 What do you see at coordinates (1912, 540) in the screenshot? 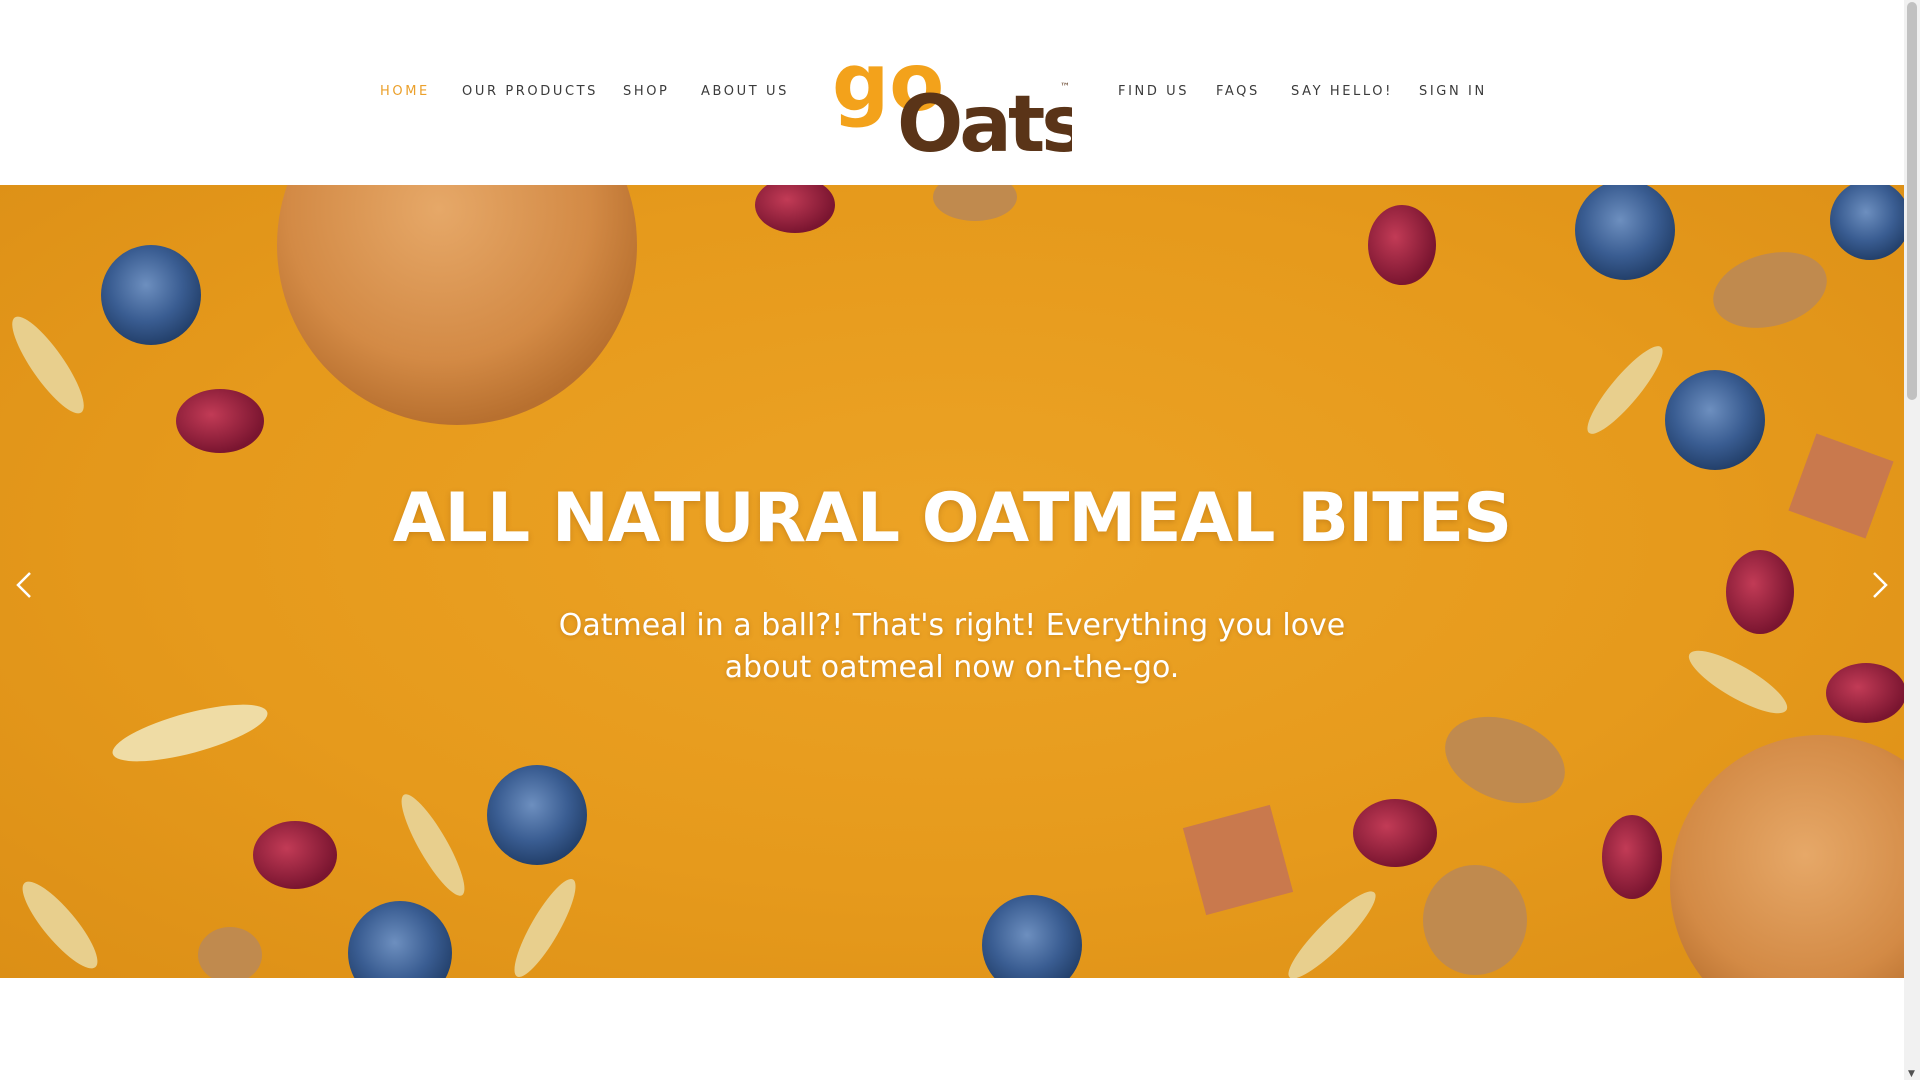
I see `page-scrollbar: ▼` at bounding box center [1912, 540].